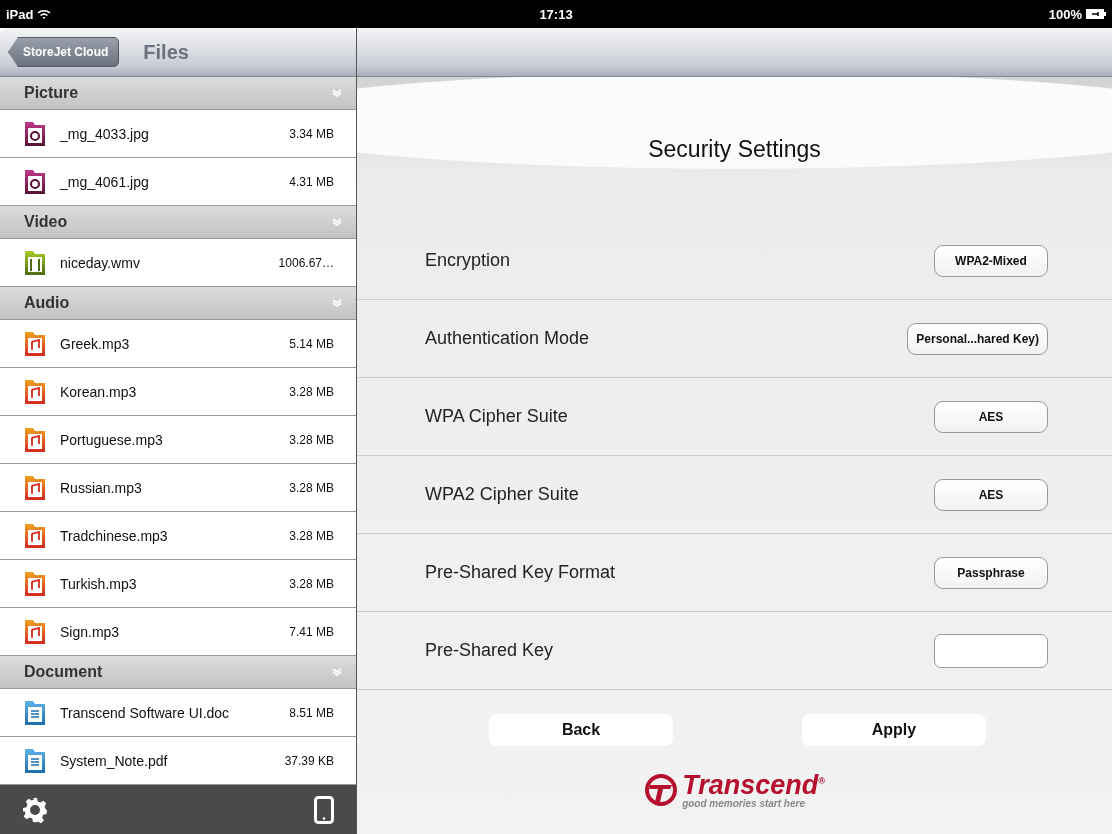 The image size is (1112, 834). What do you see at coordinates (46, 222) in the screenshot?
I see `section-title: Video` at bounding box center [46, 222].